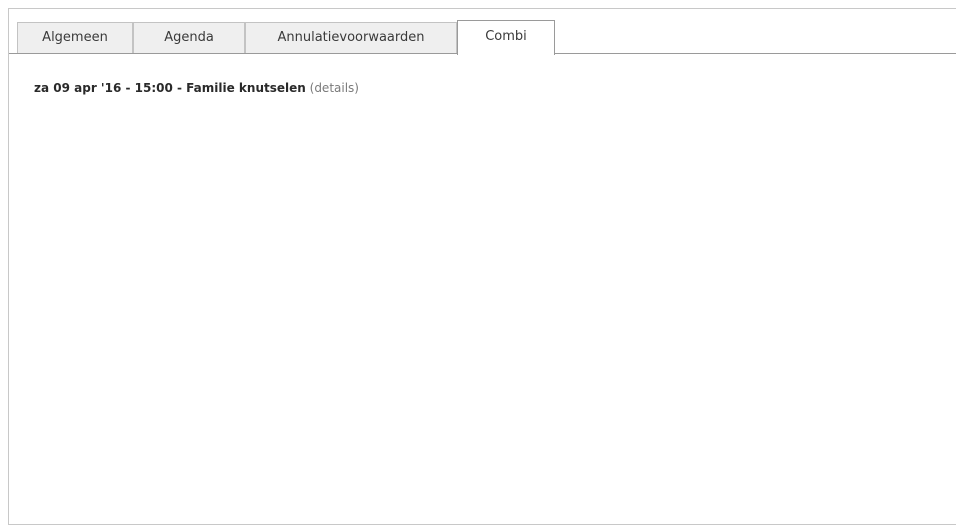 This screenshot has width=956, height=531. I want to click on tab-combi-label: Combi, so click(506, 36).